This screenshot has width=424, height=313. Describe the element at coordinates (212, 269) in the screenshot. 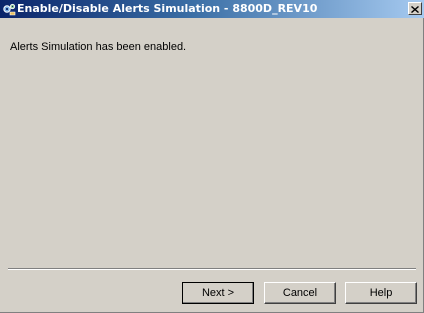

I see `footer-separator` at that location.